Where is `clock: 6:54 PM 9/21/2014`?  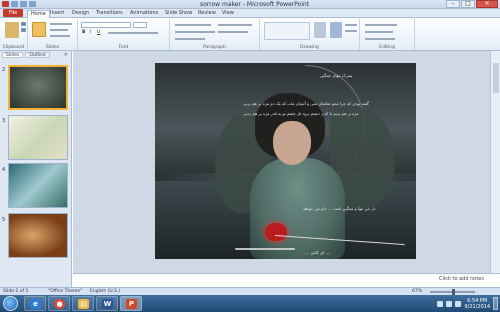 clock: 6:54 PM 9/21/2014 is located at coordinates (477, 304).